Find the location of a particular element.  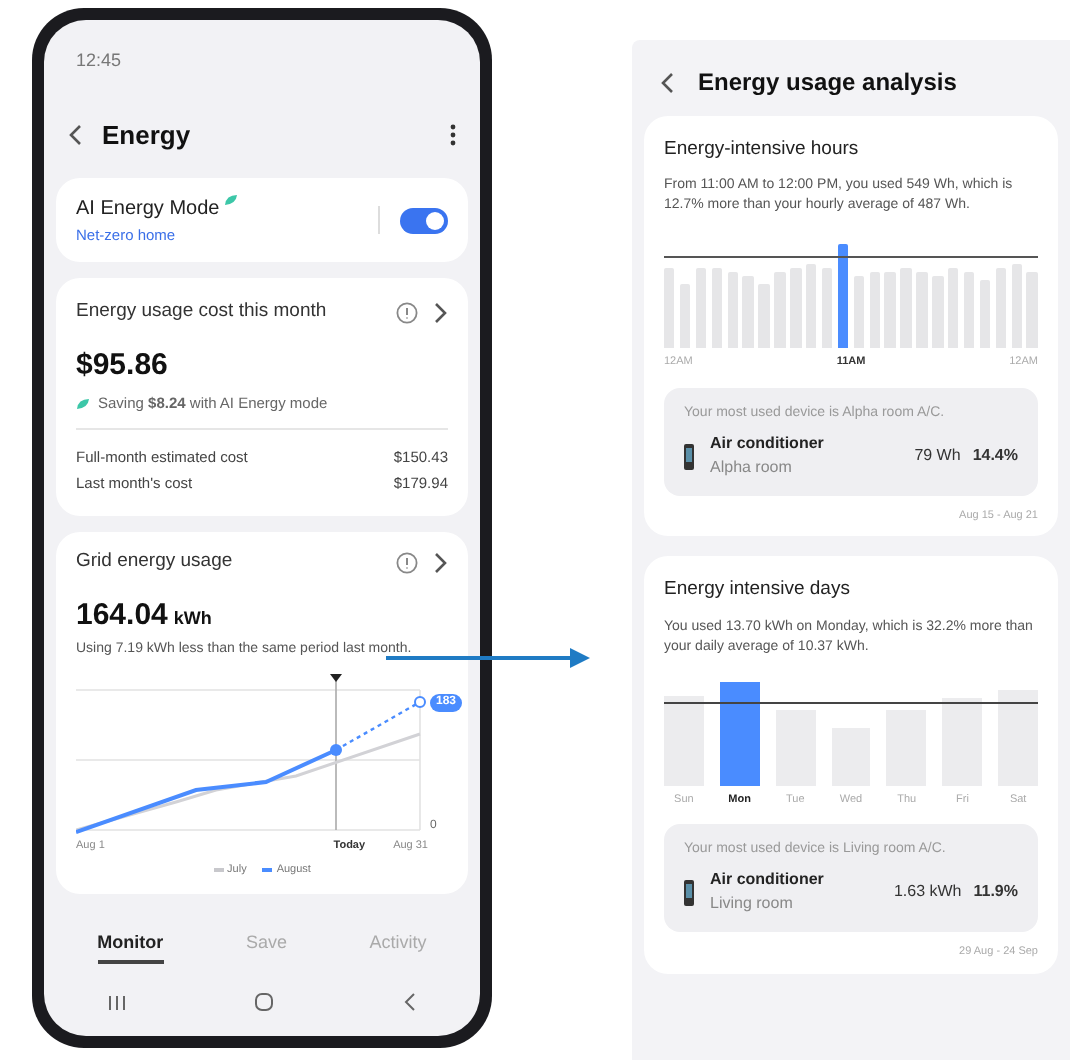

cost-amount: $95.86 is located at coordinates (123, 365).